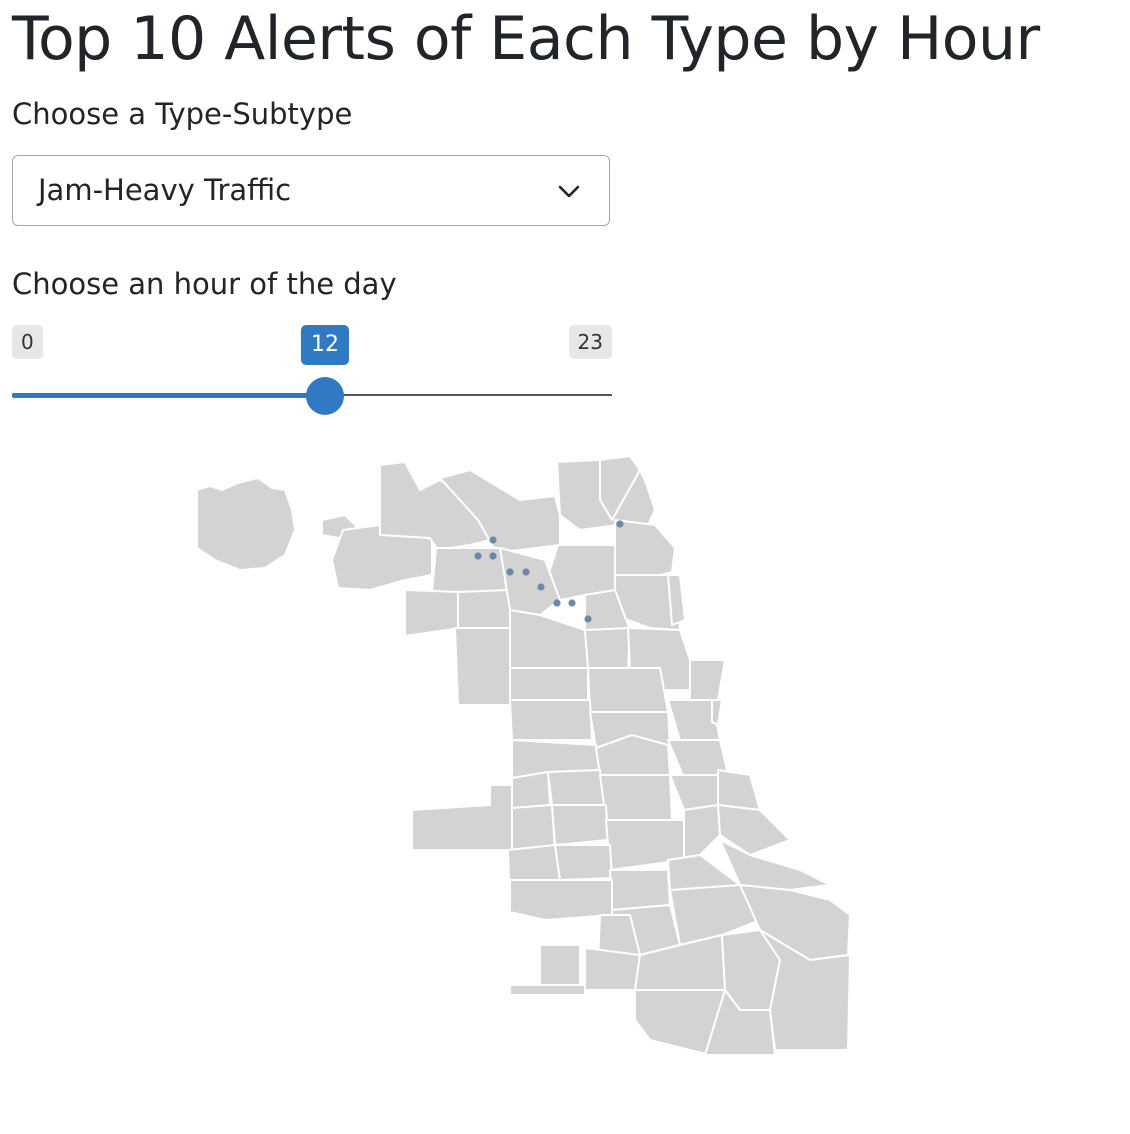 This screenshot has width=1130, height=1134. What do you see at coordinates (325, 345) in the screenshot?
I see `hour-slider-value-label: 12` at bounding box center [325, 345].